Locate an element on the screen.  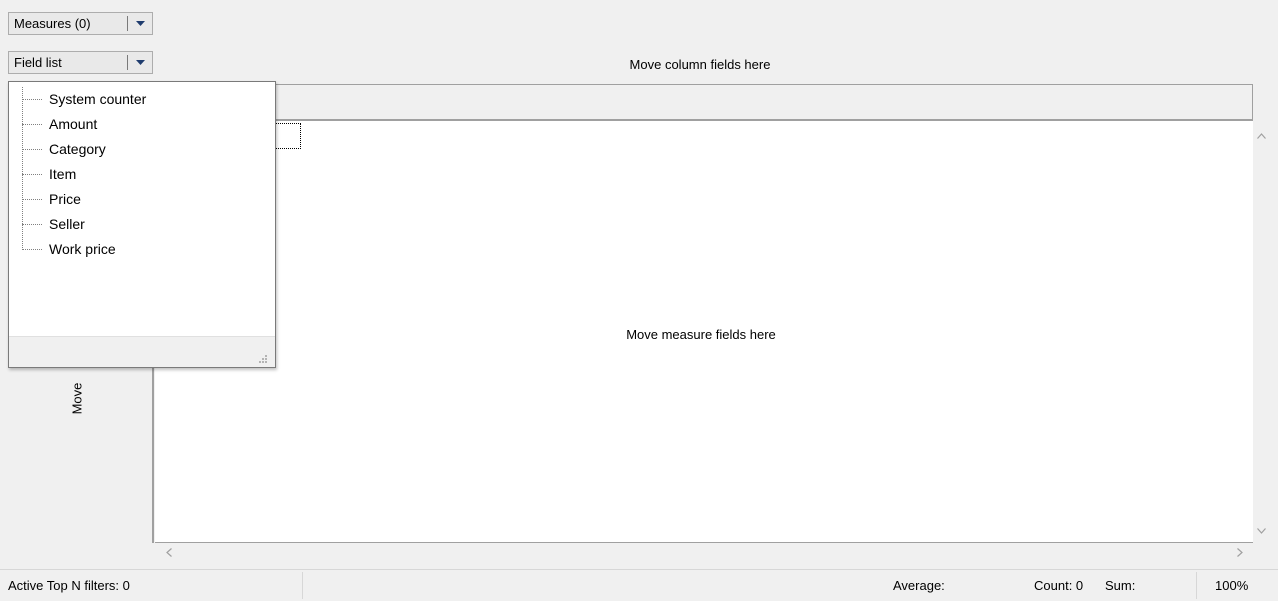
status-zoom-level: 100% is located at coordinates (1231, 585).